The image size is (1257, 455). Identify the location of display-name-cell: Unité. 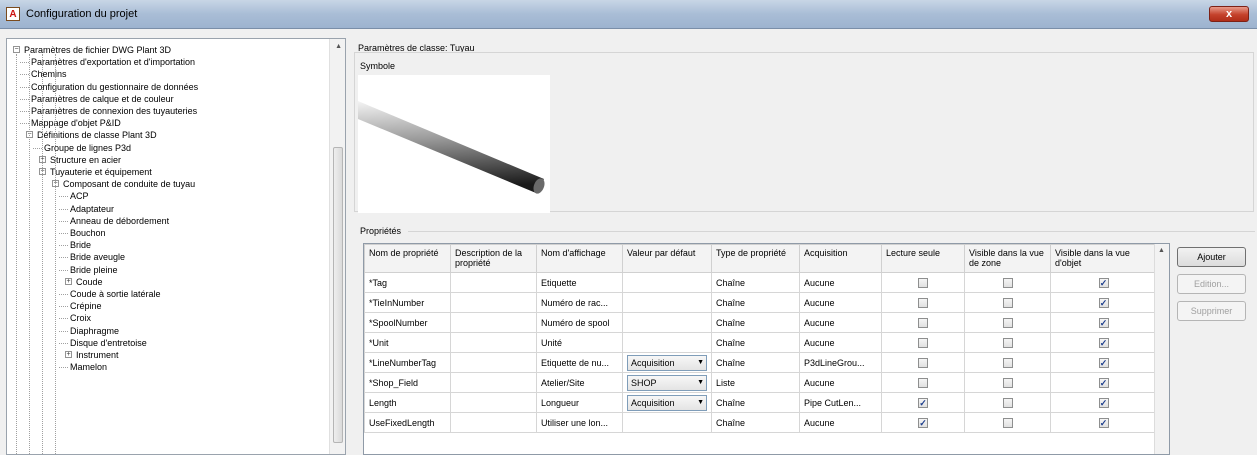
(579, 342).